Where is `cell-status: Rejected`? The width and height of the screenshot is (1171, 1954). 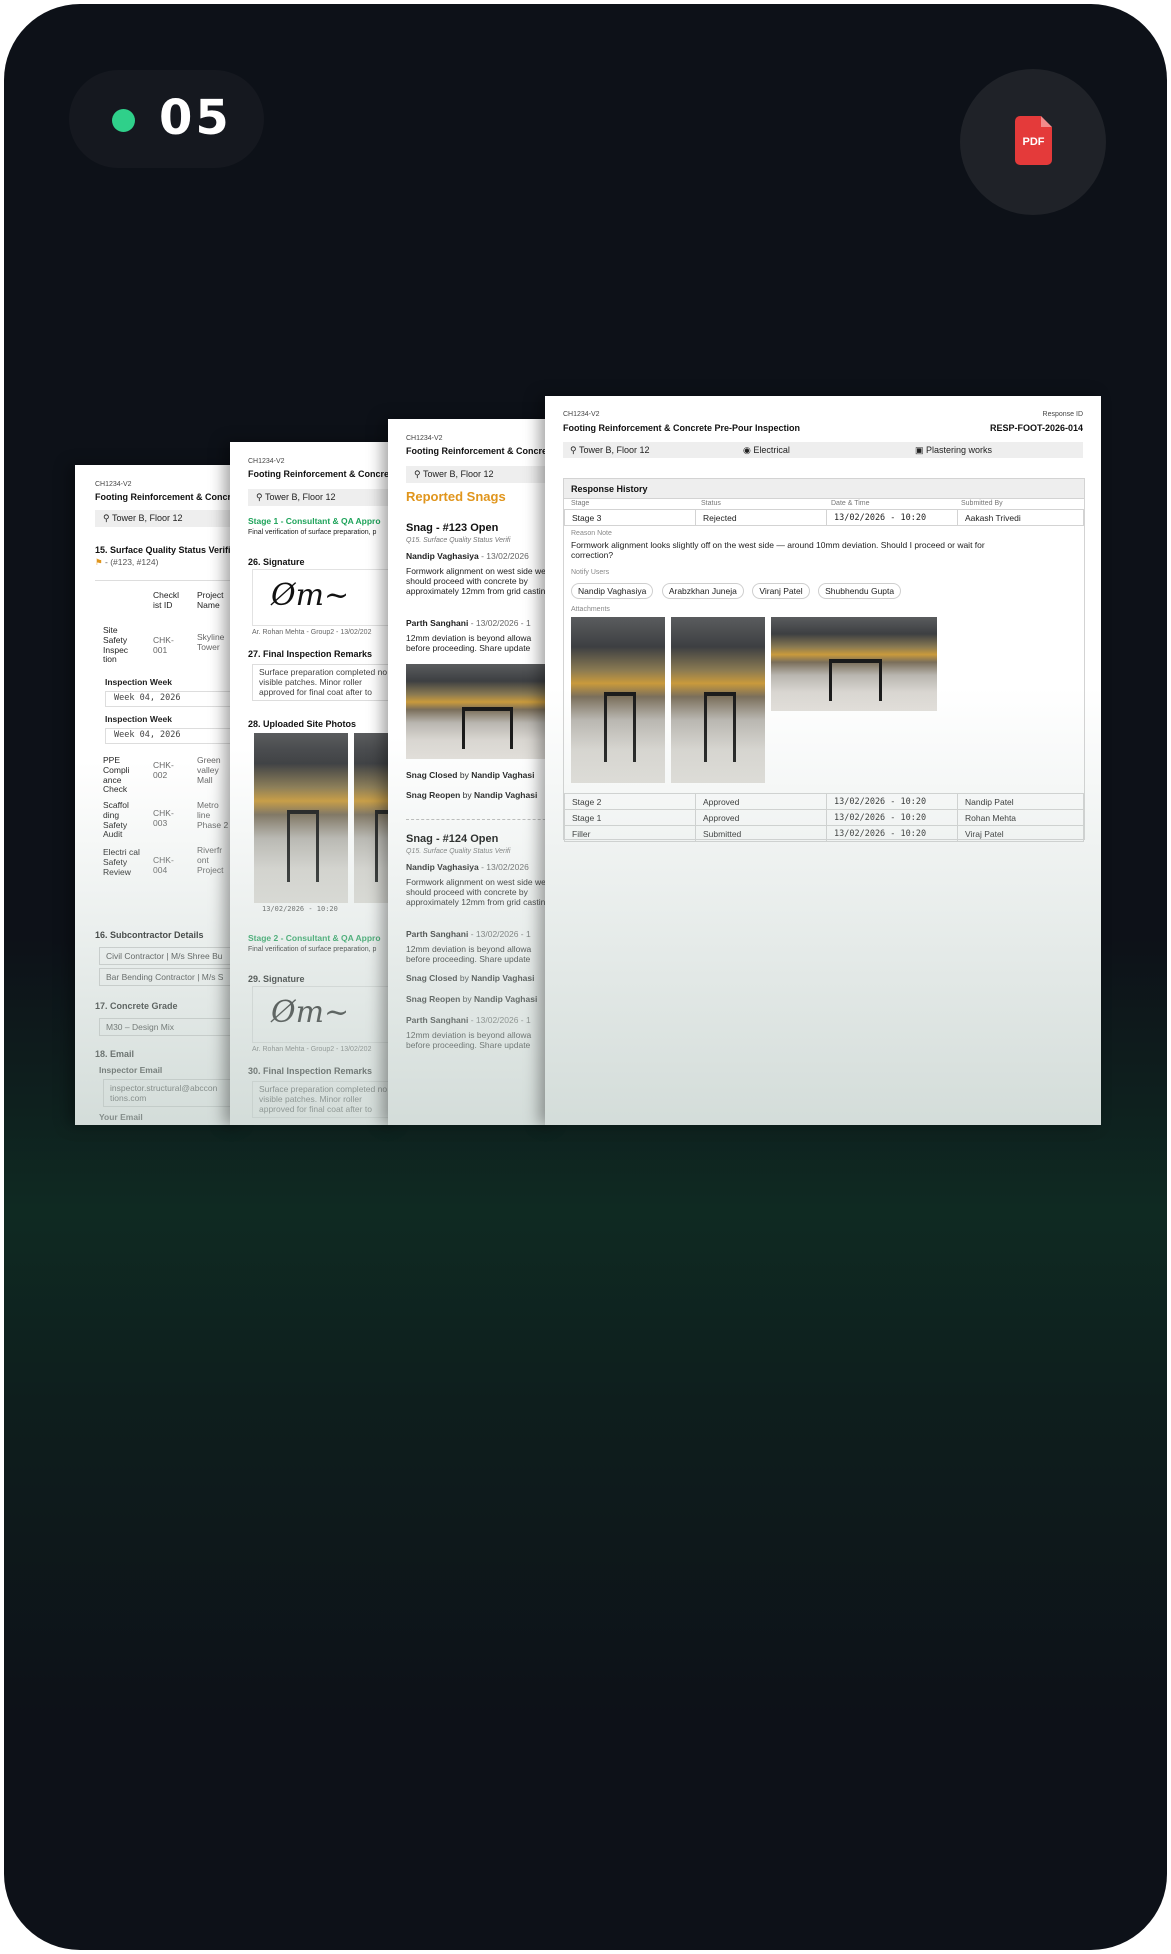
cell-status: Rejected is located at coordinates (761, 517).